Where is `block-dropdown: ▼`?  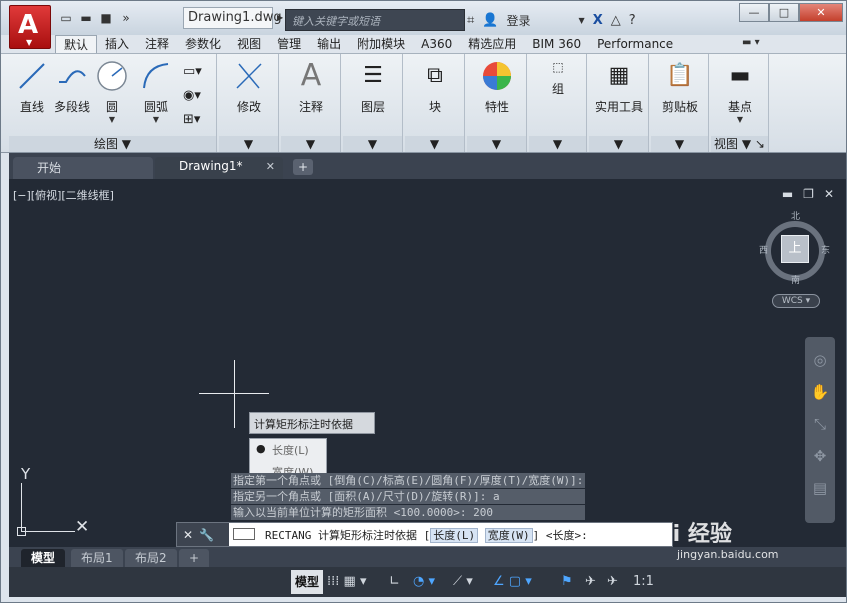
block-dropdown: ▼ is located at coordinates (434, 144).